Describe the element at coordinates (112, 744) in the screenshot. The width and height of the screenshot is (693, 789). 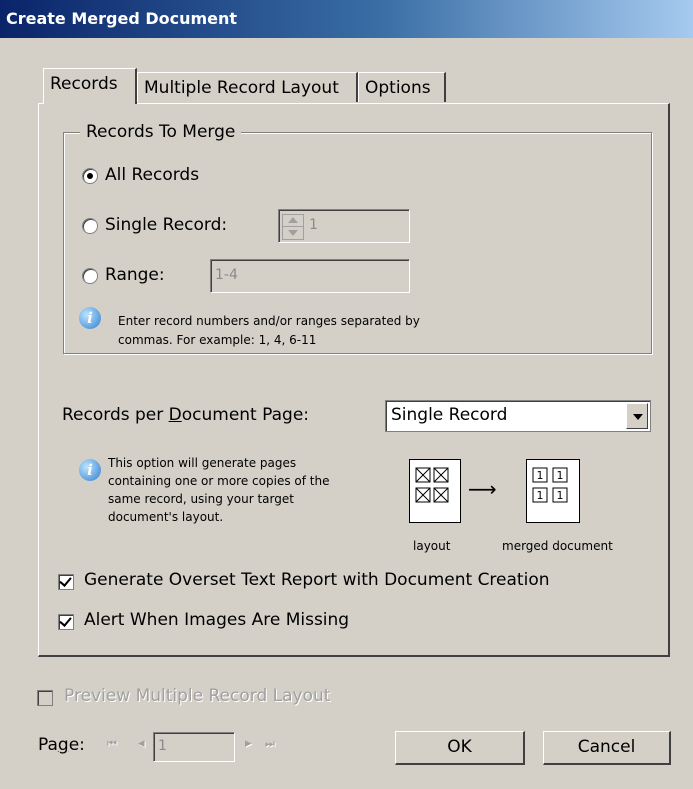
I see `first-page-icon: ⏮` at that location.